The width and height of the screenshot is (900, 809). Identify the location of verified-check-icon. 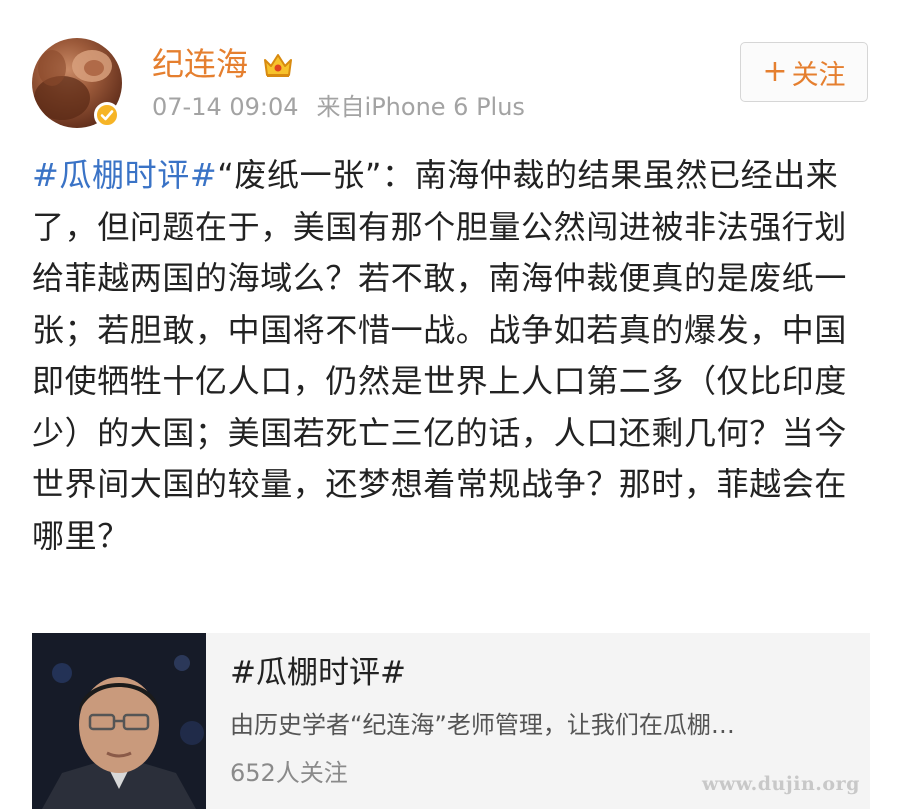
(107, 115).